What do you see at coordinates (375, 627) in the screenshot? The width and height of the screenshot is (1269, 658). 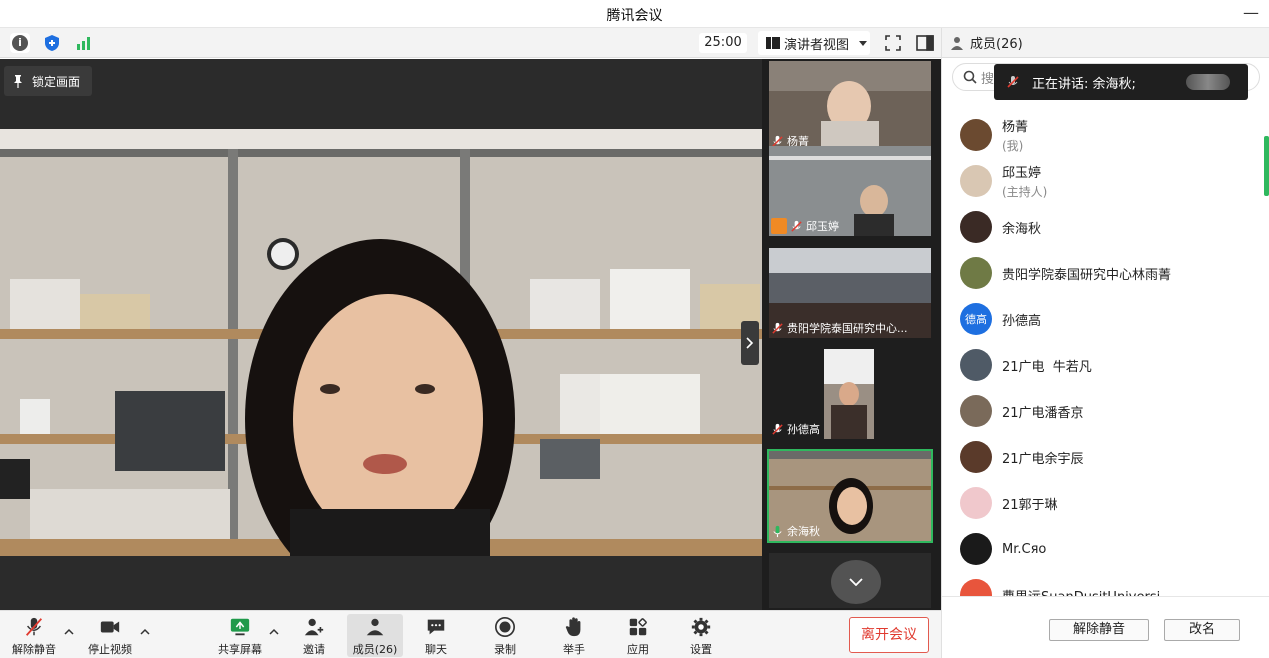 I see `members-icon` at bounding box center [375, 627].